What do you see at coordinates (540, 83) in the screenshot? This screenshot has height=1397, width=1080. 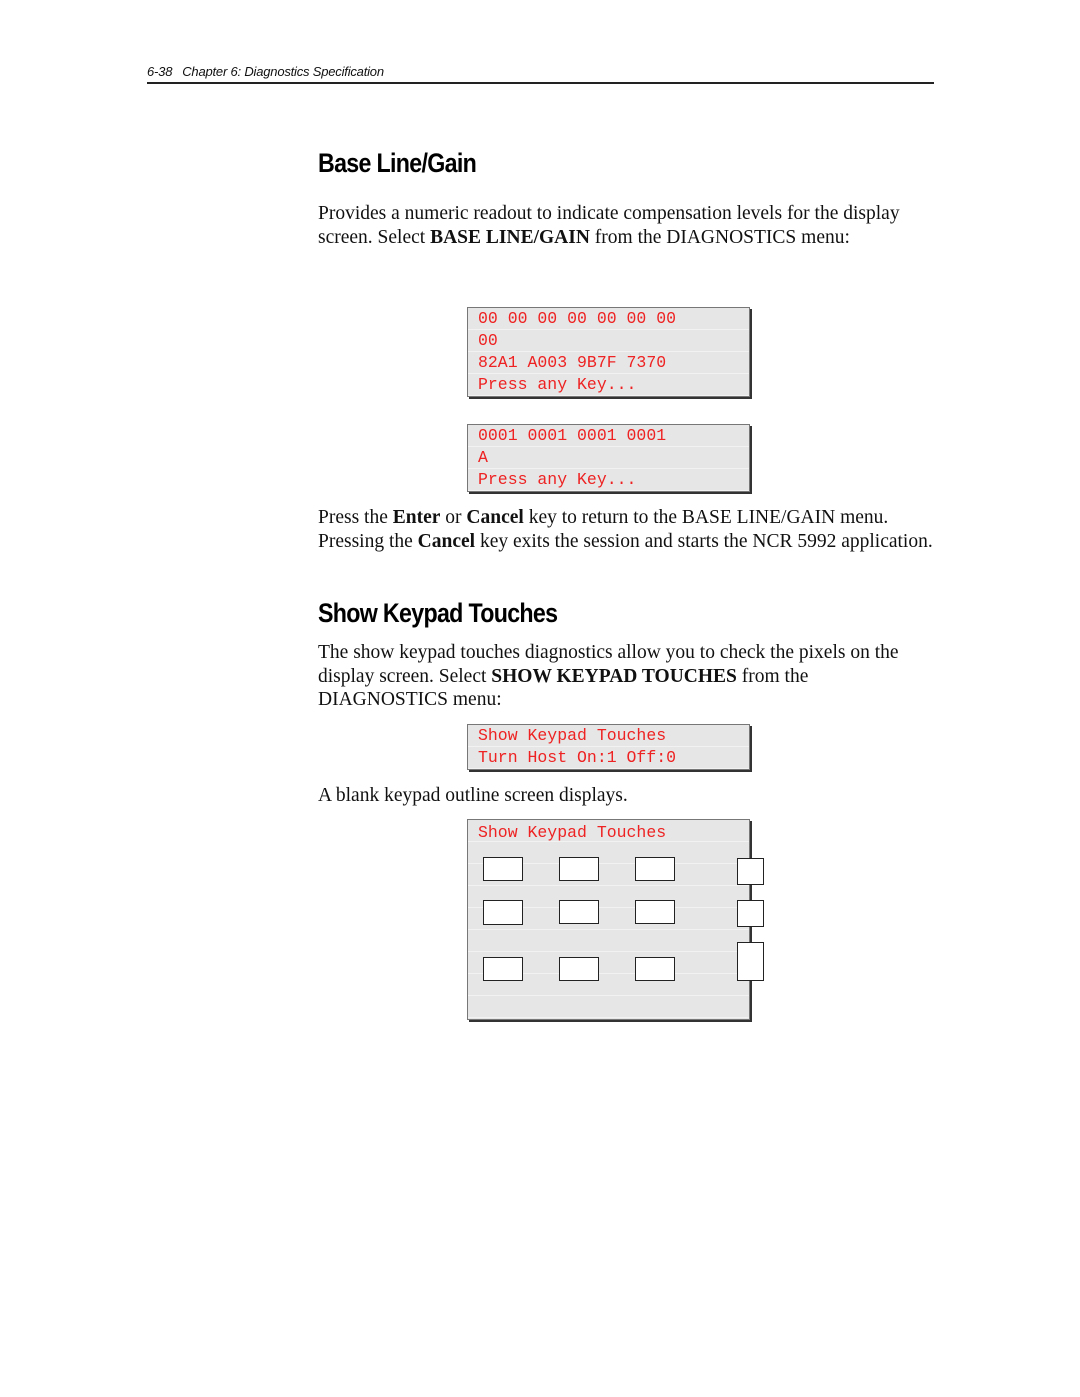 I see `header-rule` at bounding box center [540, 83].